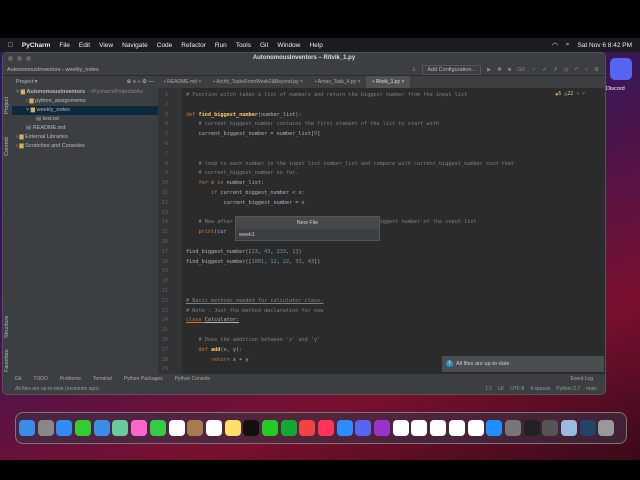 The width and height of the screenshot is (640, 480). What do you see at coordinates (269, 428) in the screenshot?
I see `pycharm-icon` at bounding box center [269, 428].